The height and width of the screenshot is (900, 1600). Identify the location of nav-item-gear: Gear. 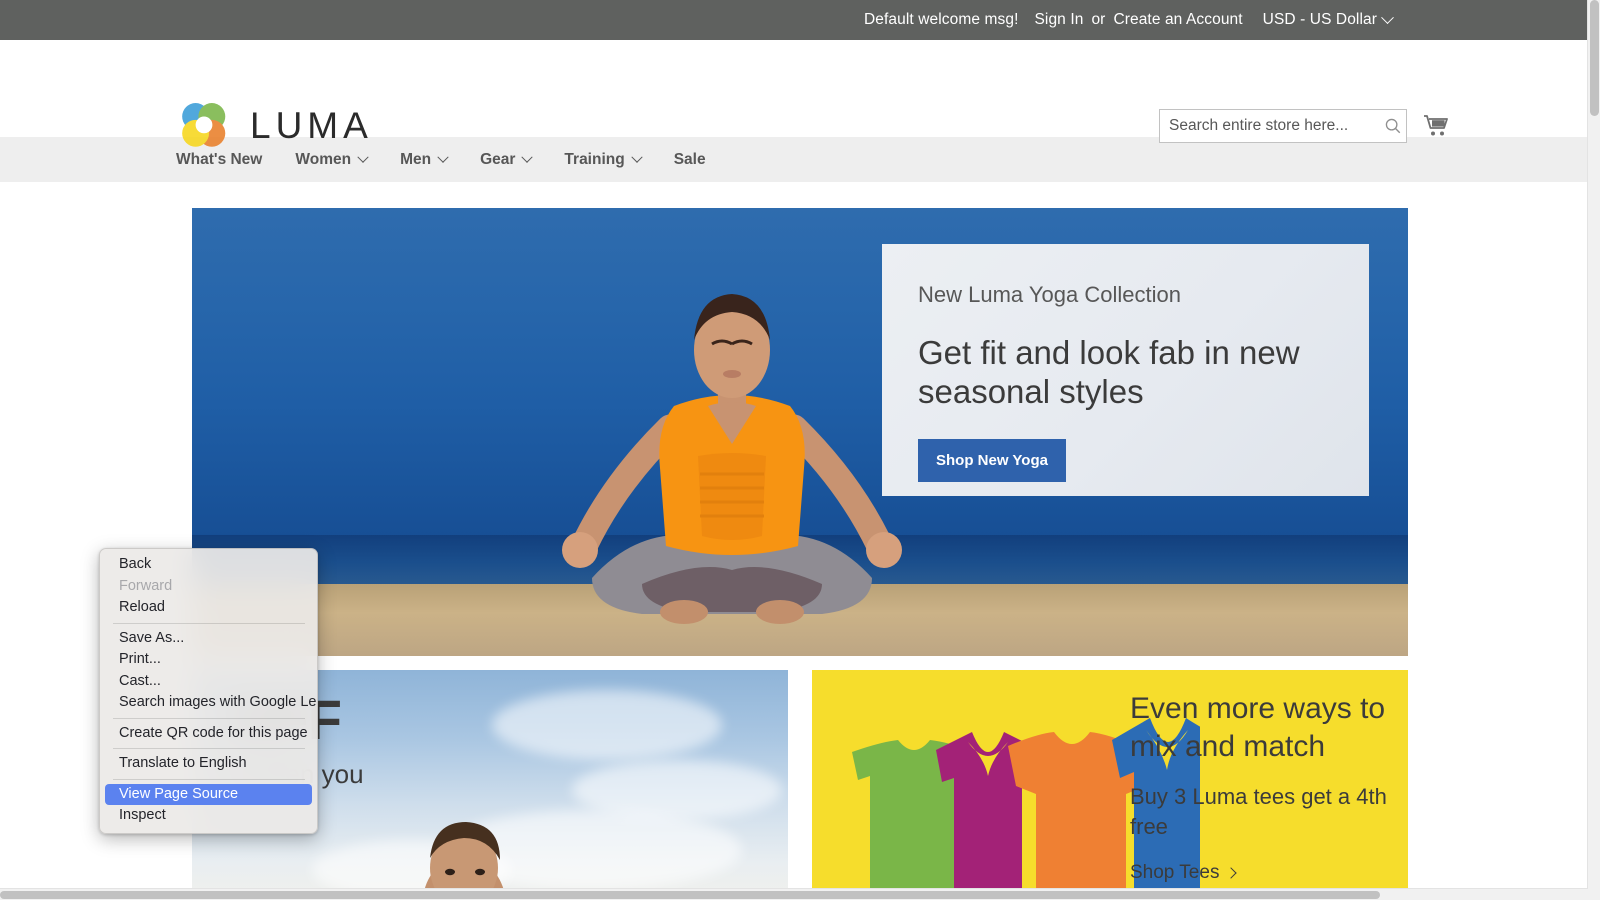
(507, 159).